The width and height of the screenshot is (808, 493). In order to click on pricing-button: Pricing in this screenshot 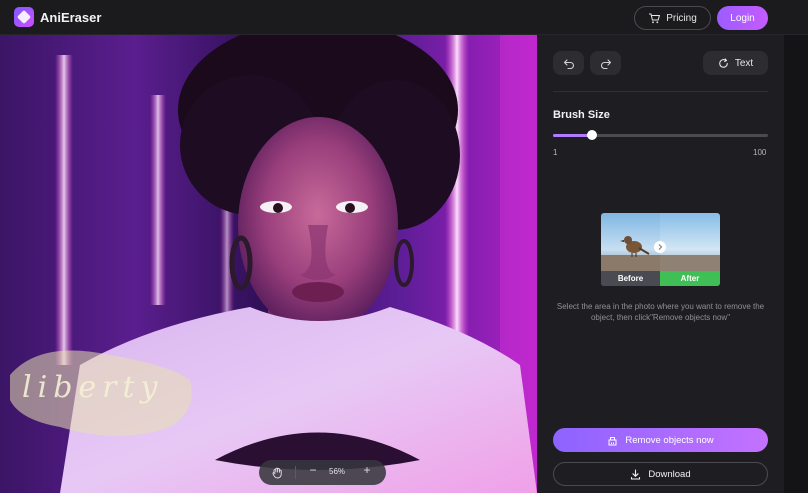, I will do `click(672, 18)`.